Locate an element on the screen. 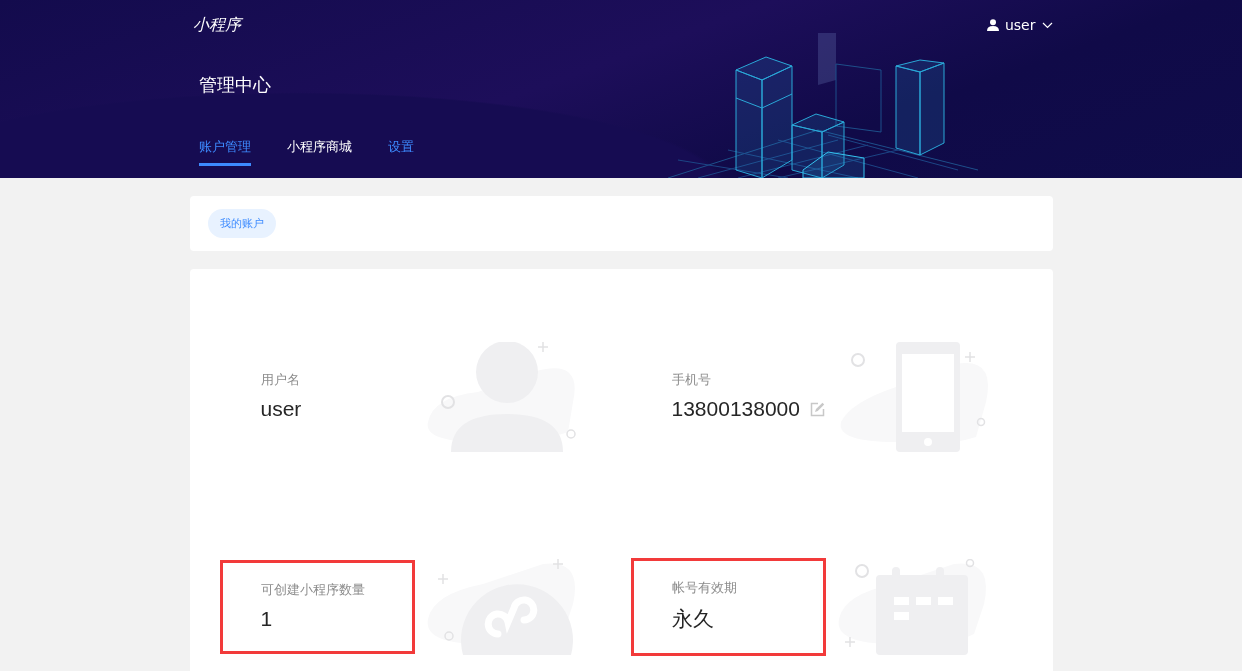 The image size is (1242, 671). chevron-down-icon is located at coordinates (1047, 25).